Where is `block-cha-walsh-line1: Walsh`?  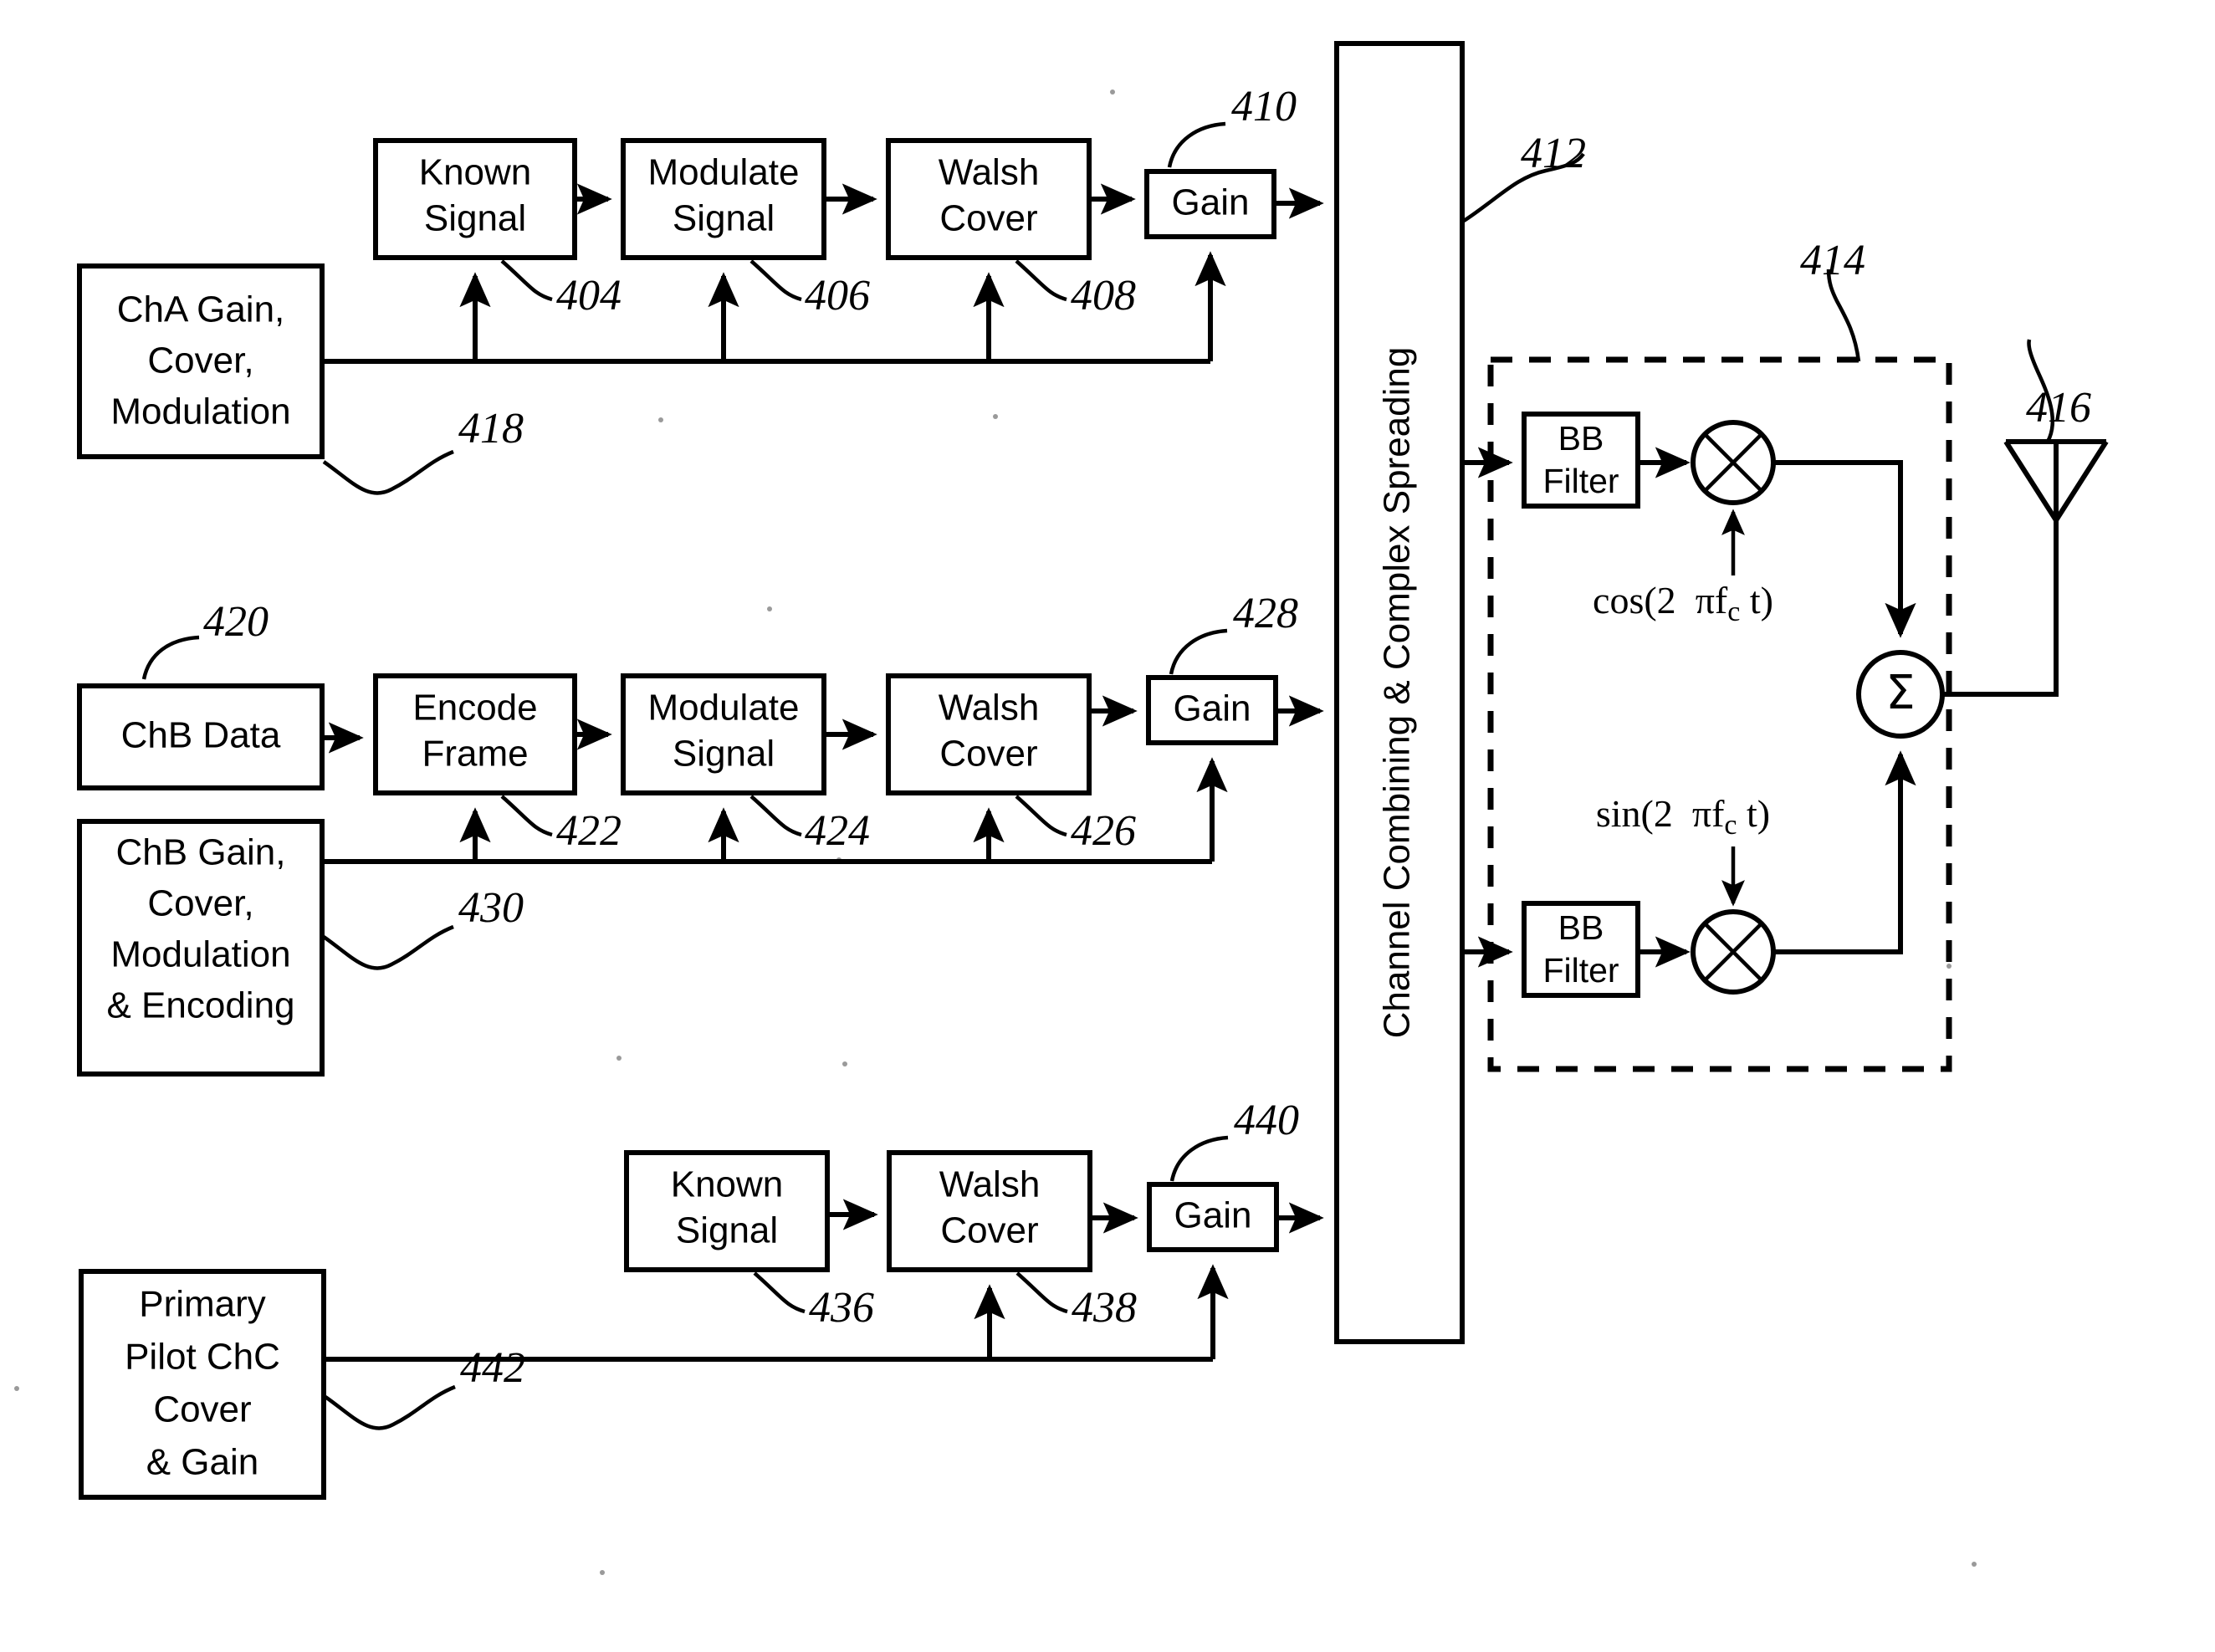
block-cha-walsh-line1: Walsh is located at coordinates (989, 172).